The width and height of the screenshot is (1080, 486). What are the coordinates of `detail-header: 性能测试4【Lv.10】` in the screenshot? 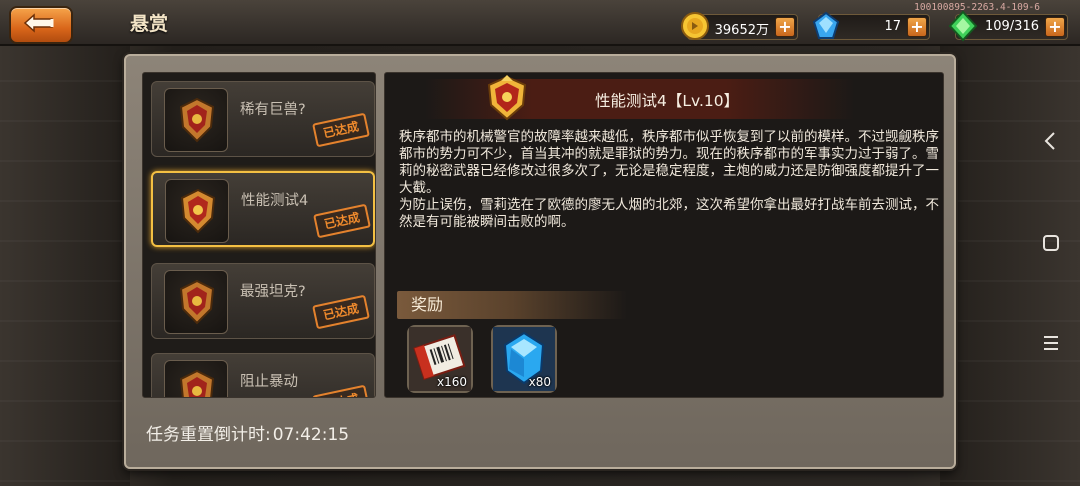 It's located at (640, 98).